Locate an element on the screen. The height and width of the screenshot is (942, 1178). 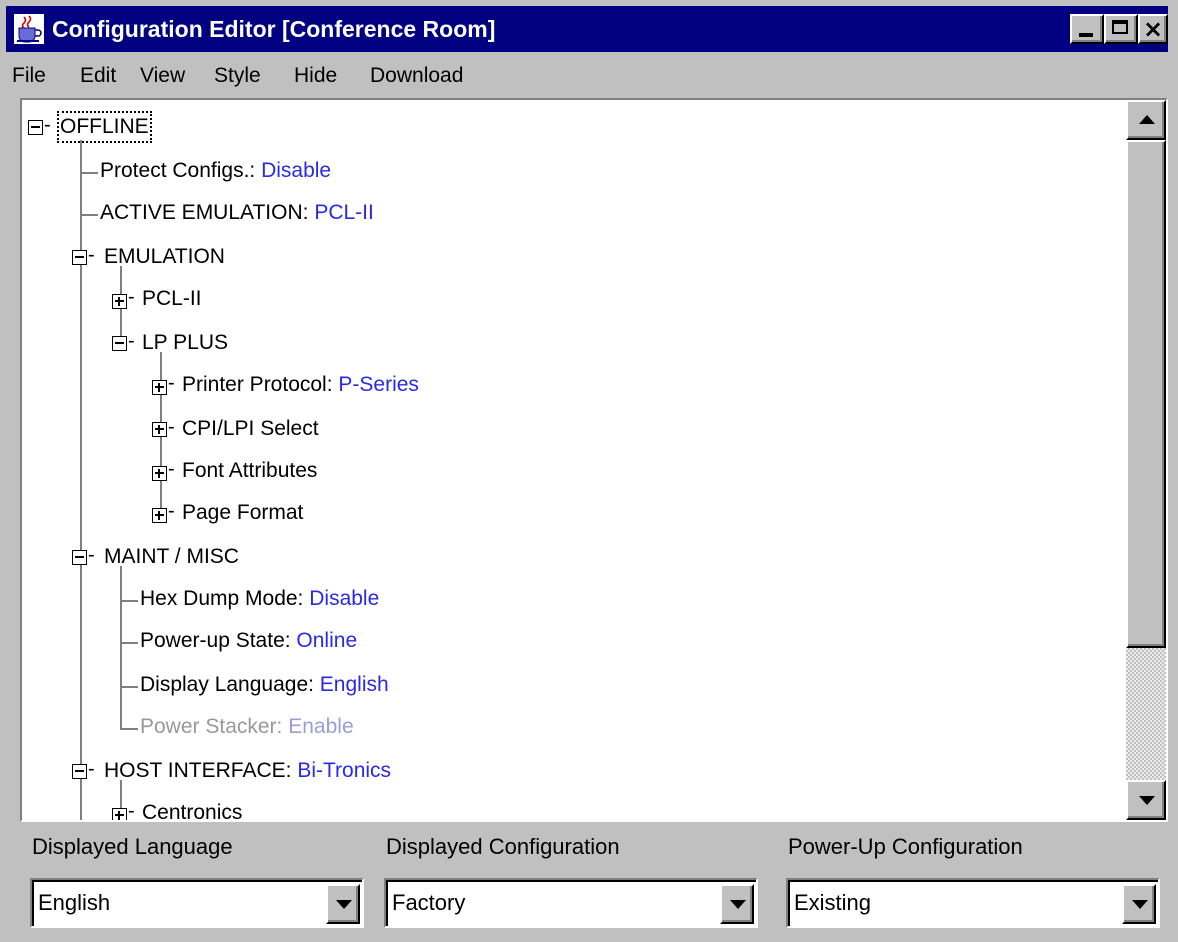
arrow-down-icon is located at coordinates (1147, 800).